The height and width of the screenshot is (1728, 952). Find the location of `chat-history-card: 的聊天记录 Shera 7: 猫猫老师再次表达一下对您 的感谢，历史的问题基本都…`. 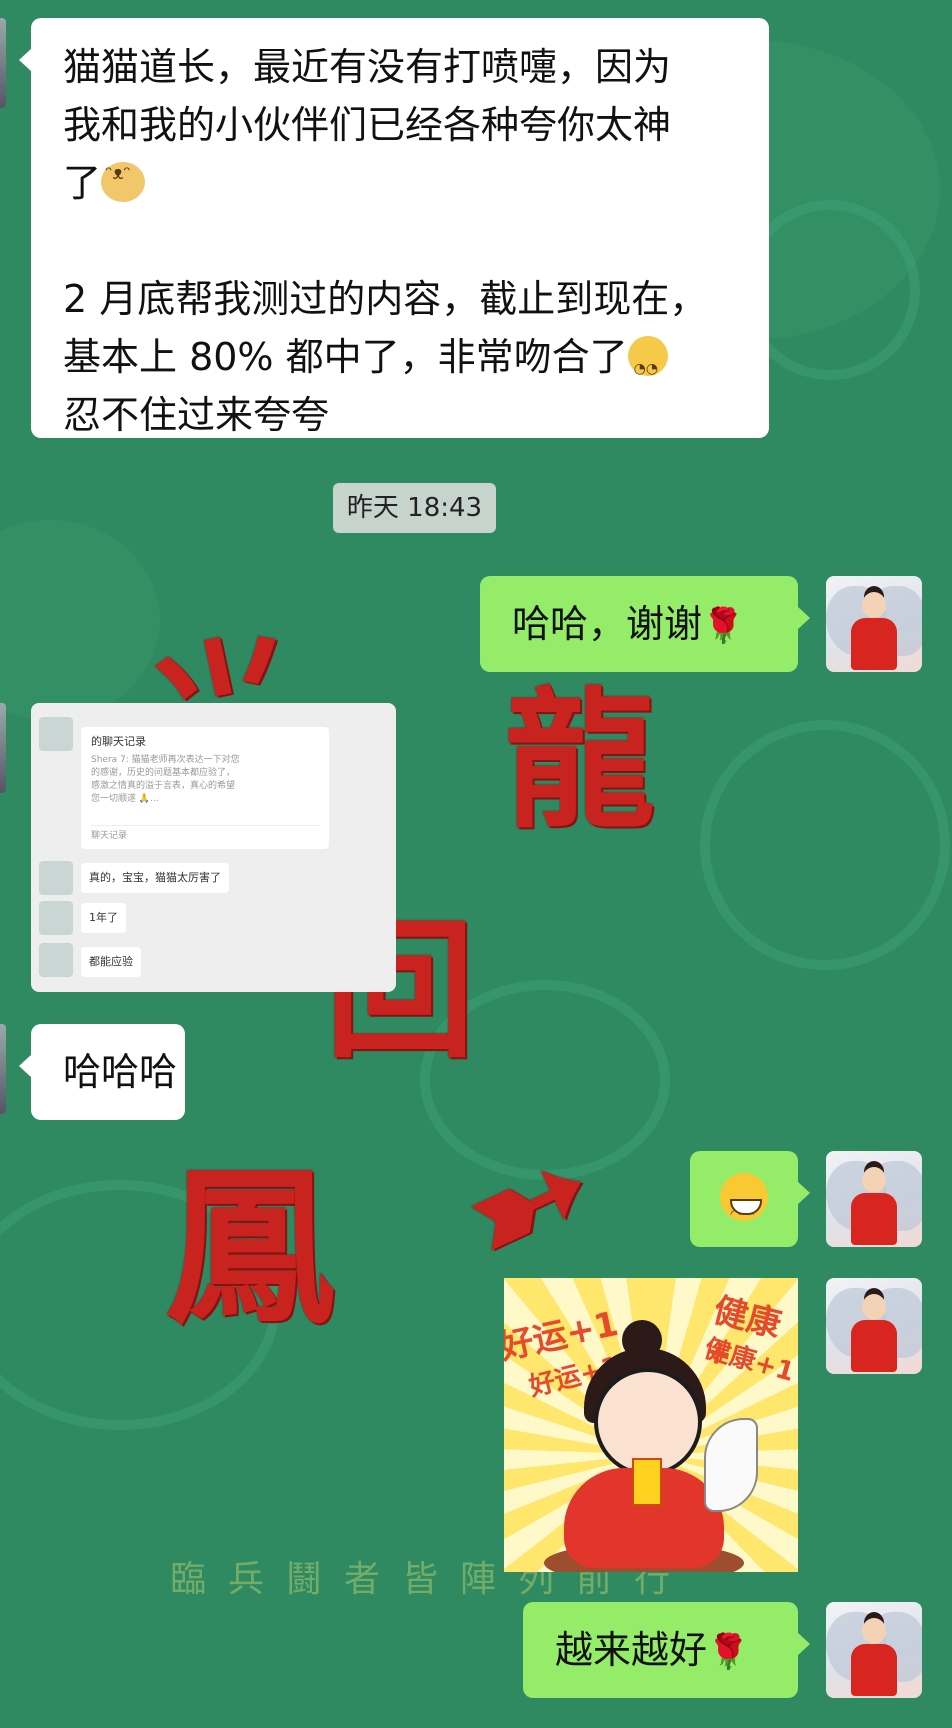

chat-history-card: 的聊天记录 Shera 7: 猫猫老师再次表达一下对您 的感谢，历史的问题基本都… is located at coordinates (205, 788).